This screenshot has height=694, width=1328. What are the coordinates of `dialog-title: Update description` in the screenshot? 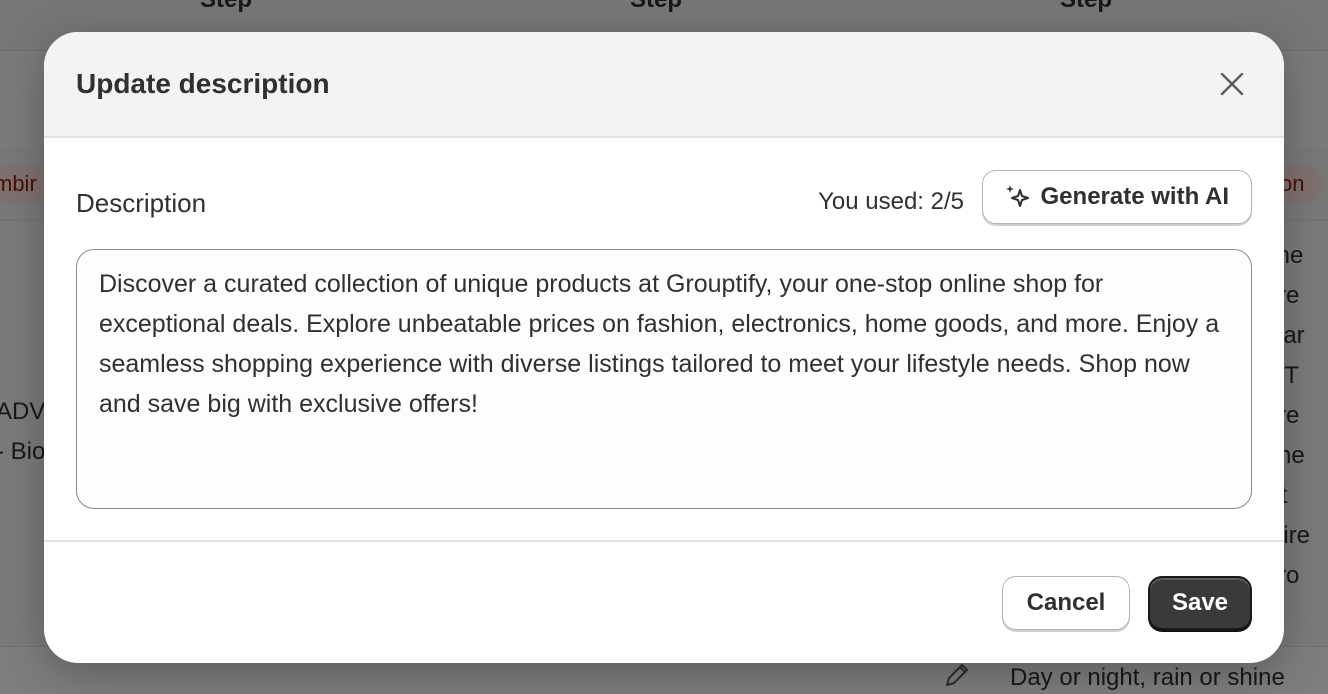 It's located at (203, 83).